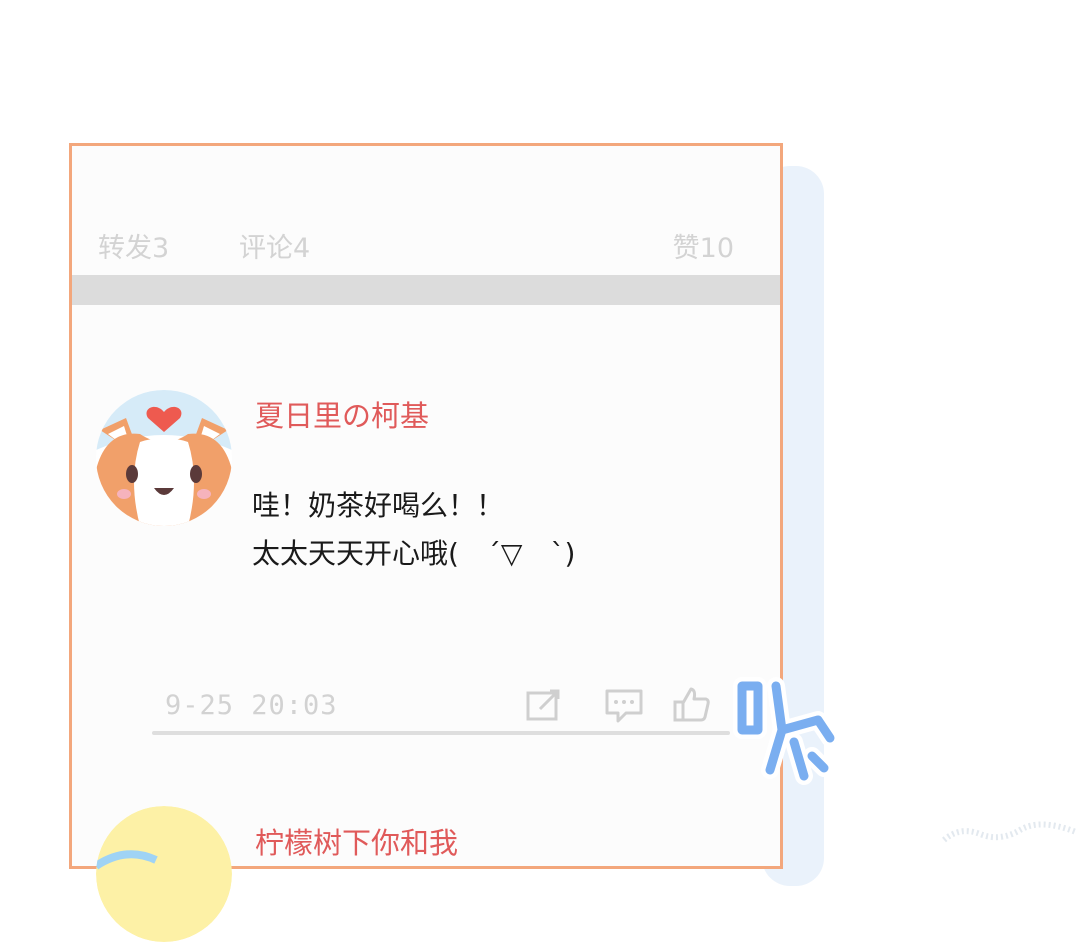 Image resolution: width=1080 pixels, height=942 pixels. Describe the element at coordinates (703, 245) in the screenshot. I see `like-count-button: 赞10` at that location.